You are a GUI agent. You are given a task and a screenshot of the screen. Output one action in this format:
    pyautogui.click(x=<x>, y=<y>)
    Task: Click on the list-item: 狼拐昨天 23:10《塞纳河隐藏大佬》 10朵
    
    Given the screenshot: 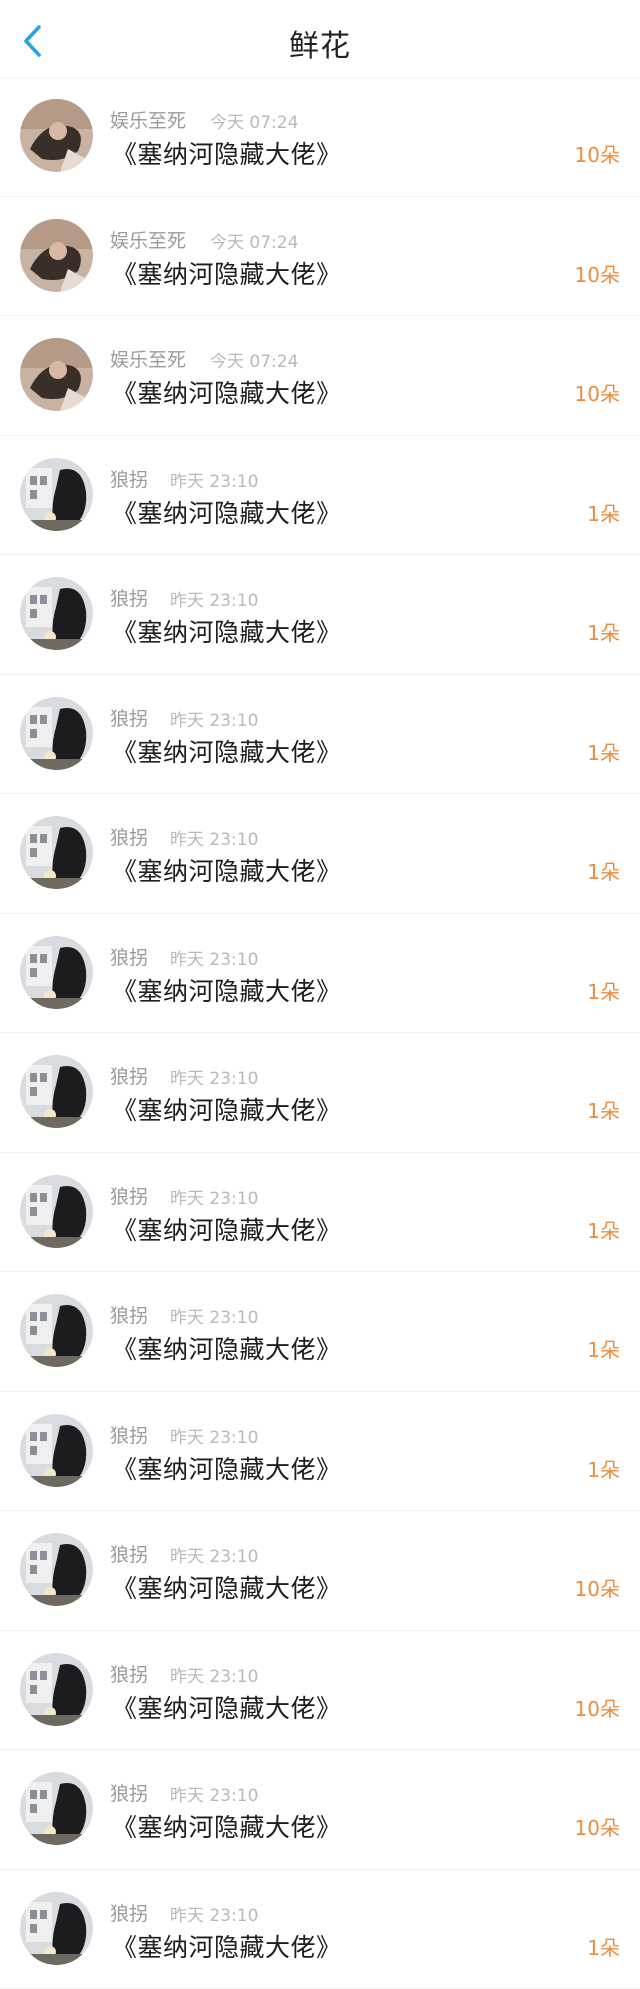 What is the action you would take?
    pyautogui.click(x=320, y=1571)
    